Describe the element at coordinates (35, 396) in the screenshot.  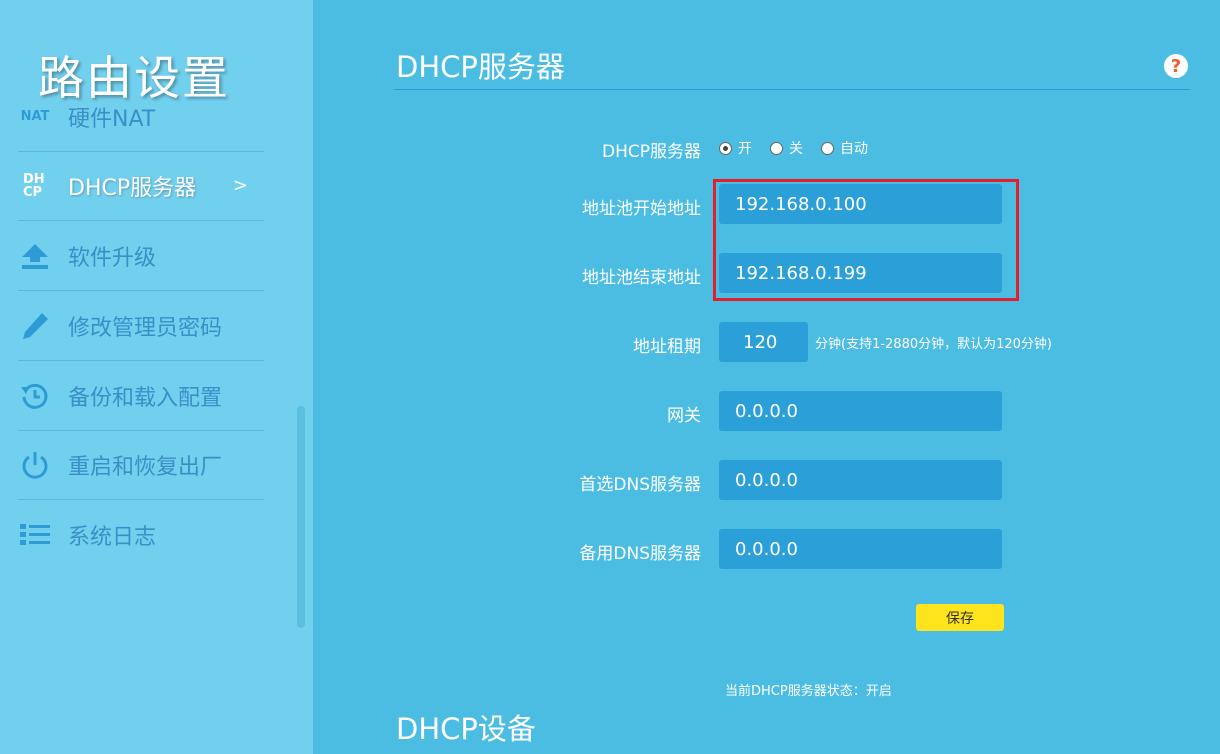
I see `history-icon` at that location.